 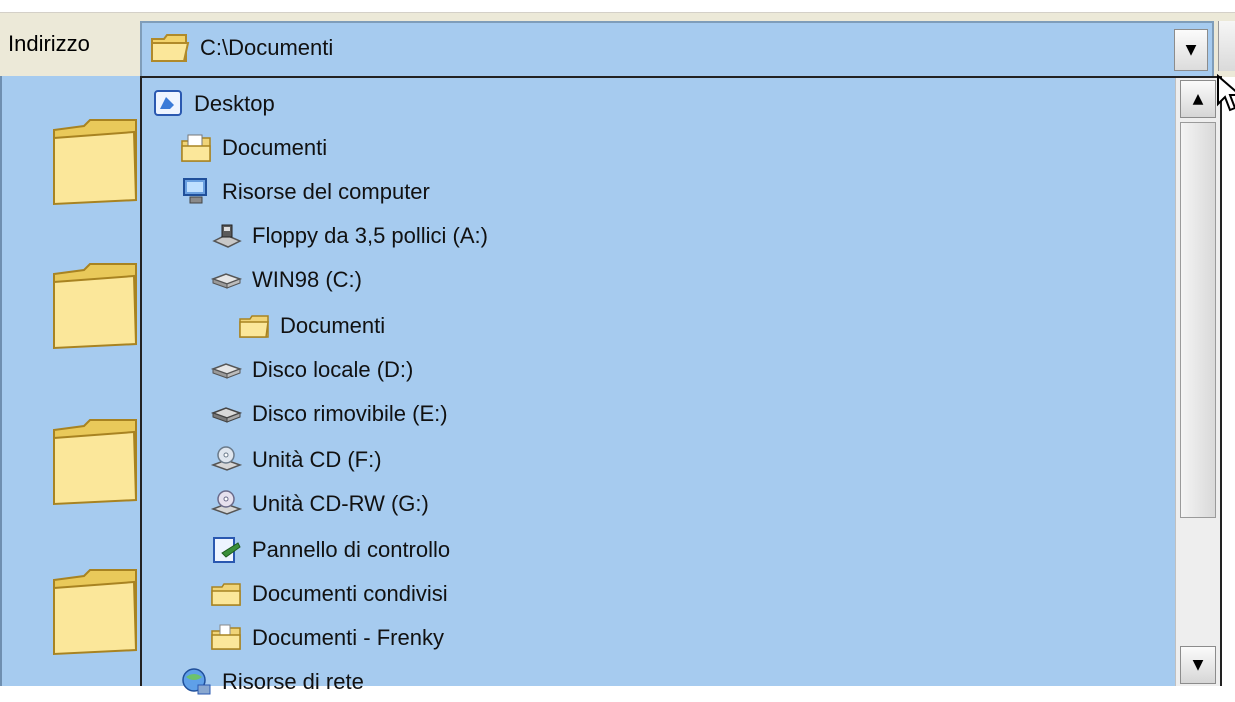 I want to click on removable-disk-icon, so click(x=226, y=415).